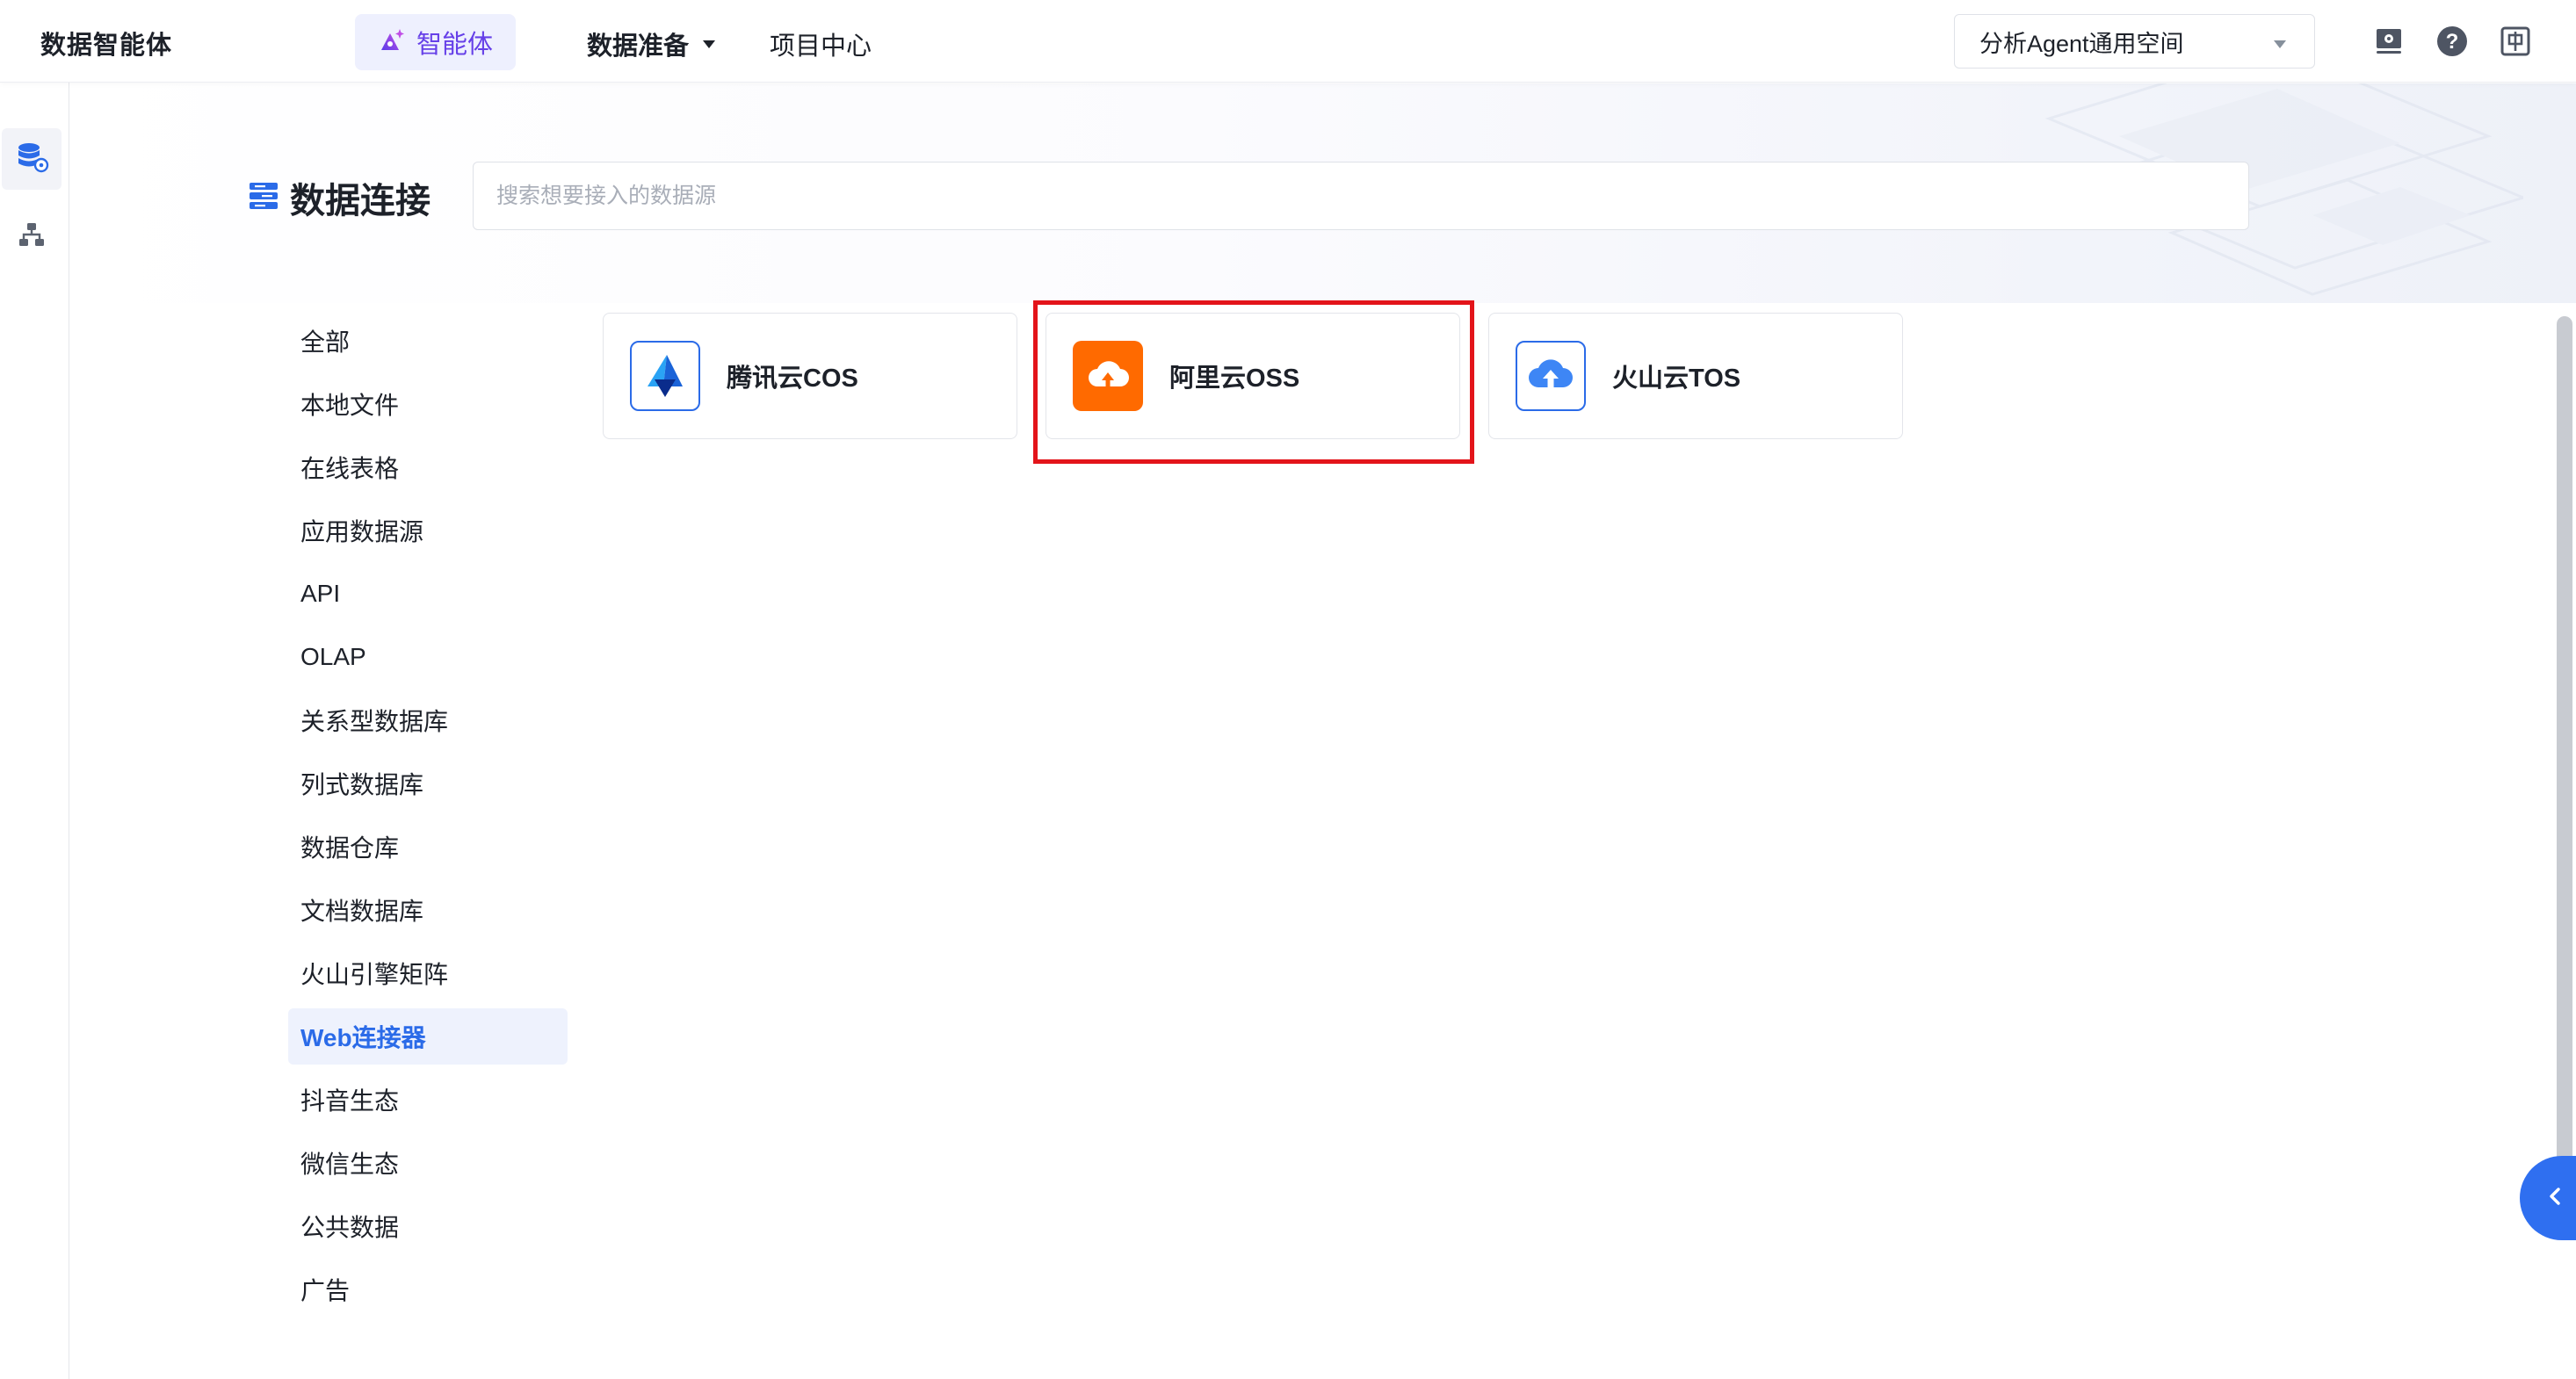 Image resolution: width=2576 pixels, height=1379 pixels. Describe the element at coordinates (34, 731) in the screenshot. I see `left-rail` at that location.